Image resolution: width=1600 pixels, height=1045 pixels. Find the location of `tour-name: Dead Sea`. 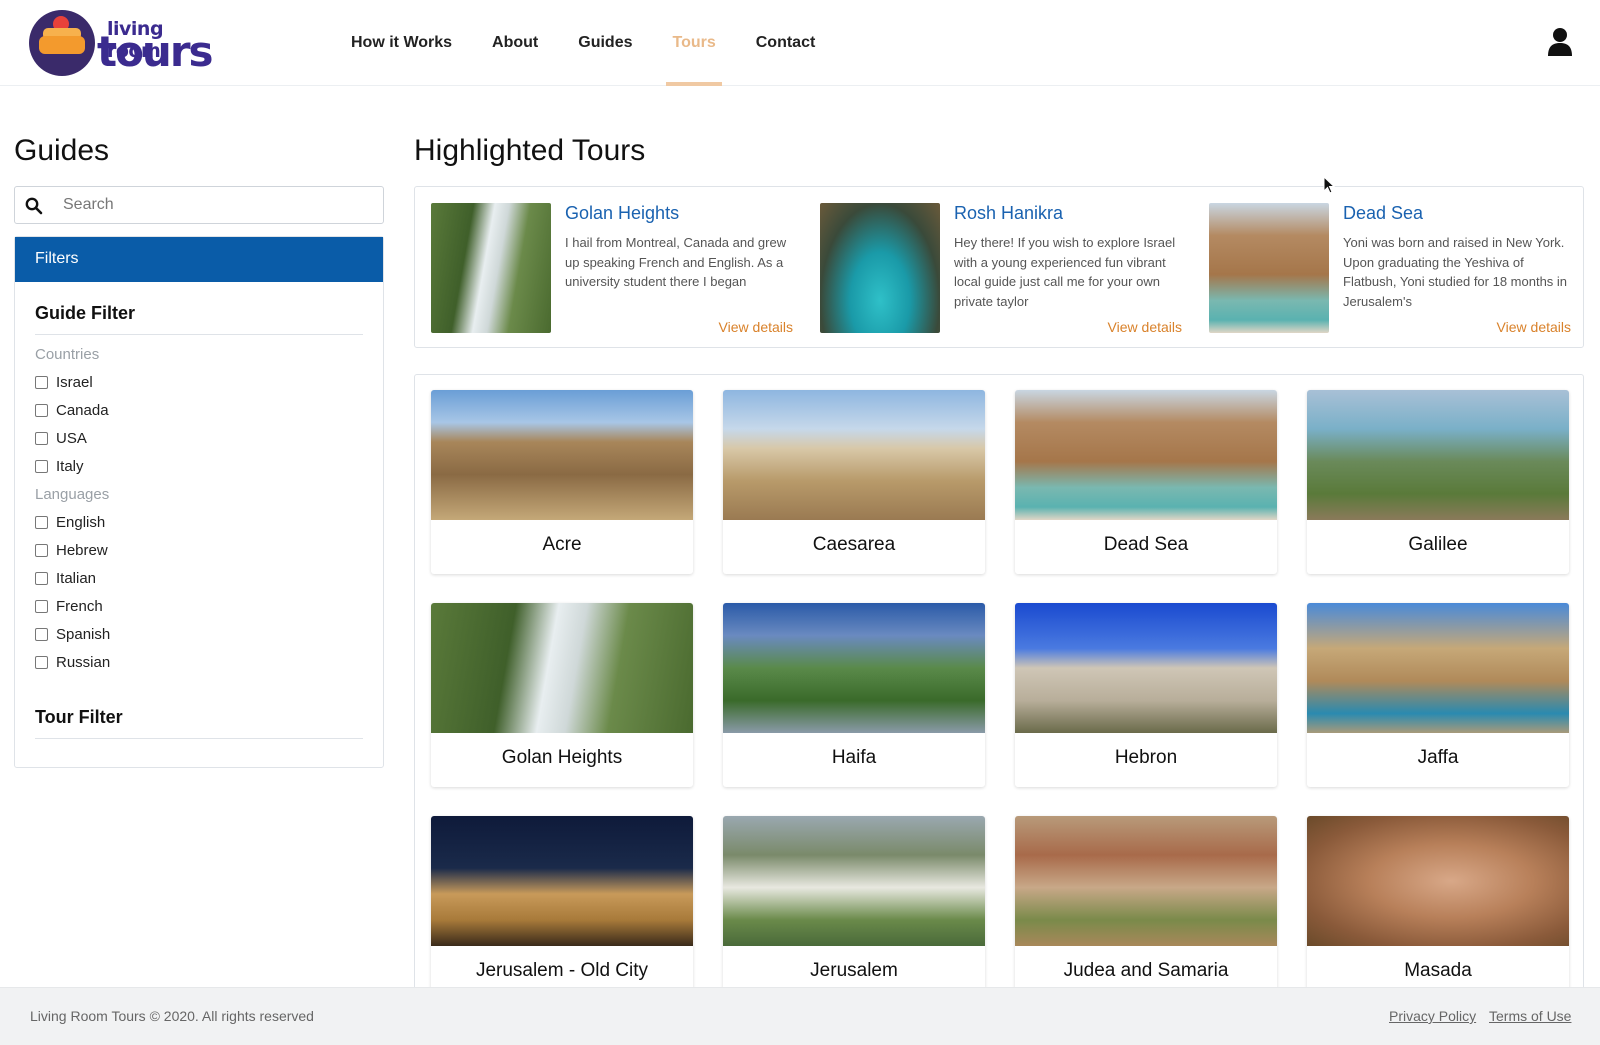

tour-name: Dead Sea is located at coordinates (1146, 544).